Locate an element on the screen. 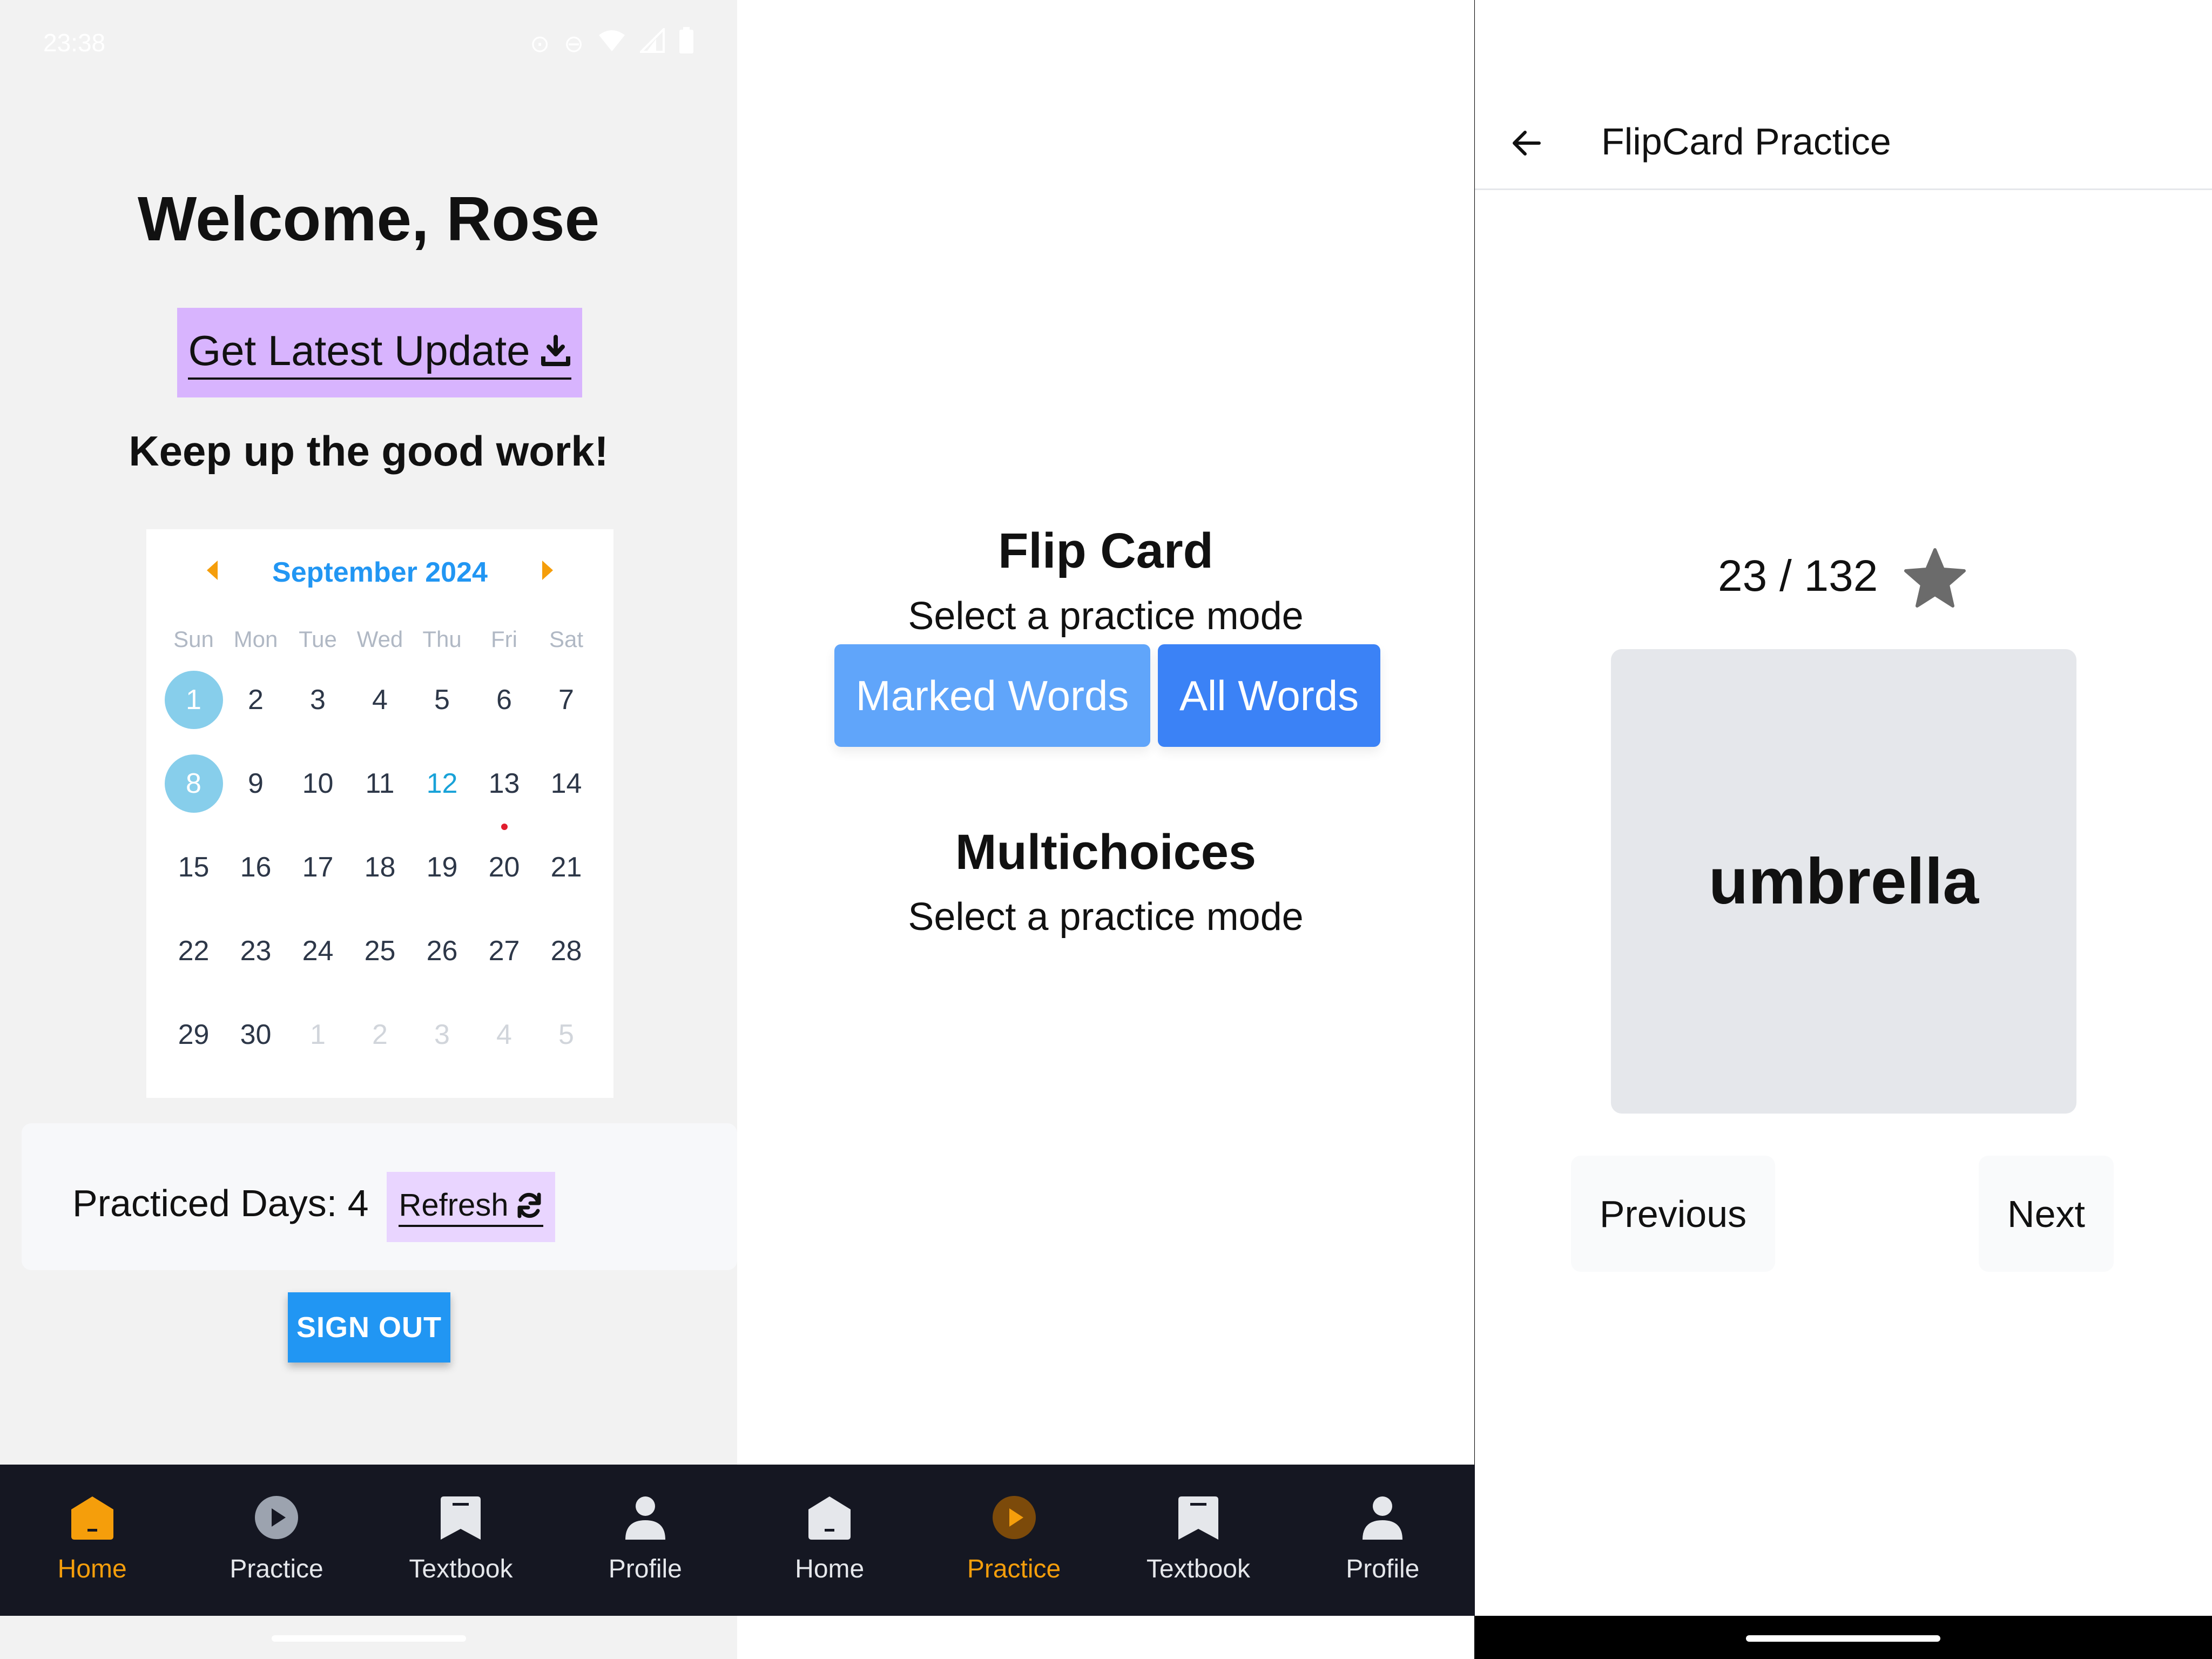 This screenshot has width=2212, height=1659. welcome-heading: Welcome, Rose is located at coordinates (368, 219).